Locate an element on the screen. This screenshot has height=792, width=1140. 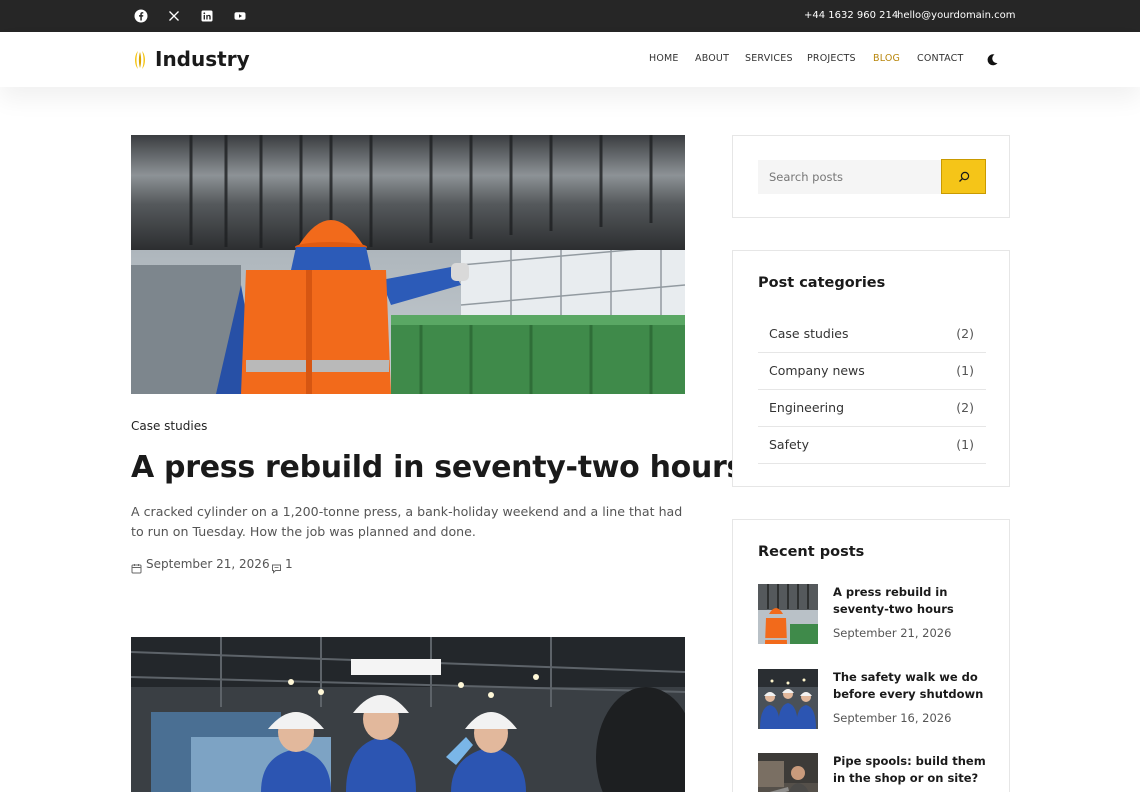
search-widget is located at coordinates (871, 176).